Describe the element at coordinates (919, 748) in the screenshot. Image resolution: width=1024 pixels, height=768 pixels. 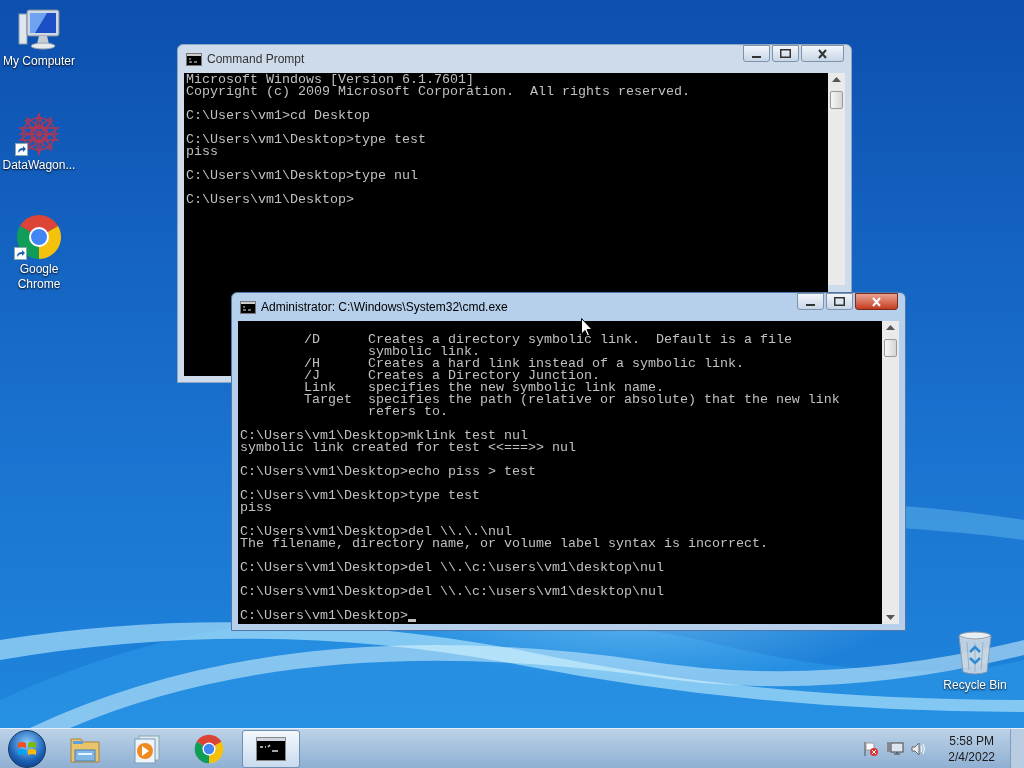
I see `speaker-icon` at that location.